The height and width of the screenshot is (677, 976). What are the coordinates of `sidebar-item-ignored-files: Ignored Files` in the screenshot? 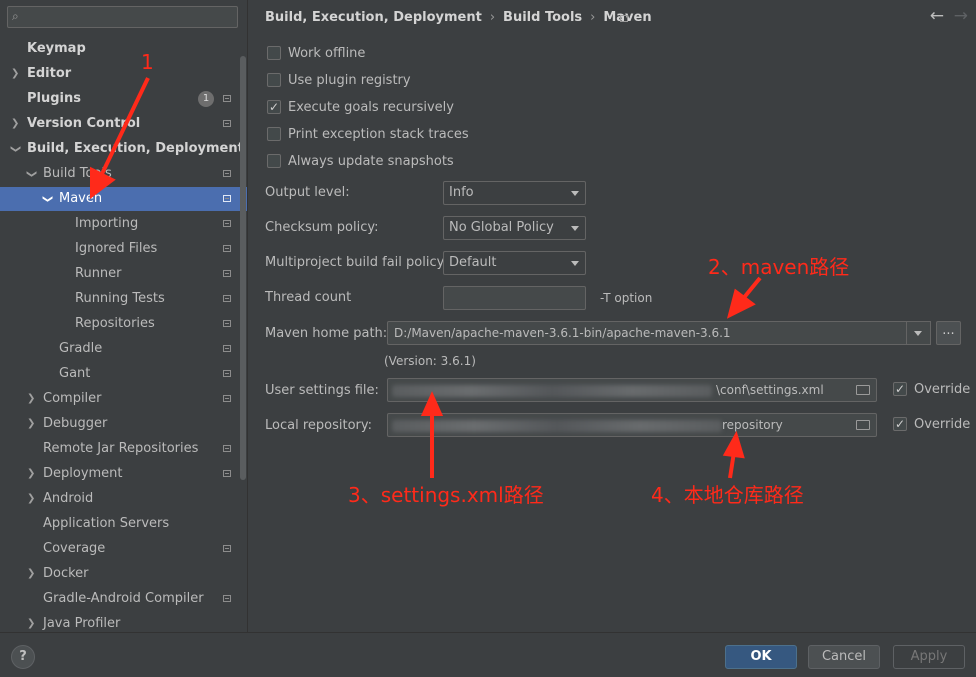 It's located at (120, 249).